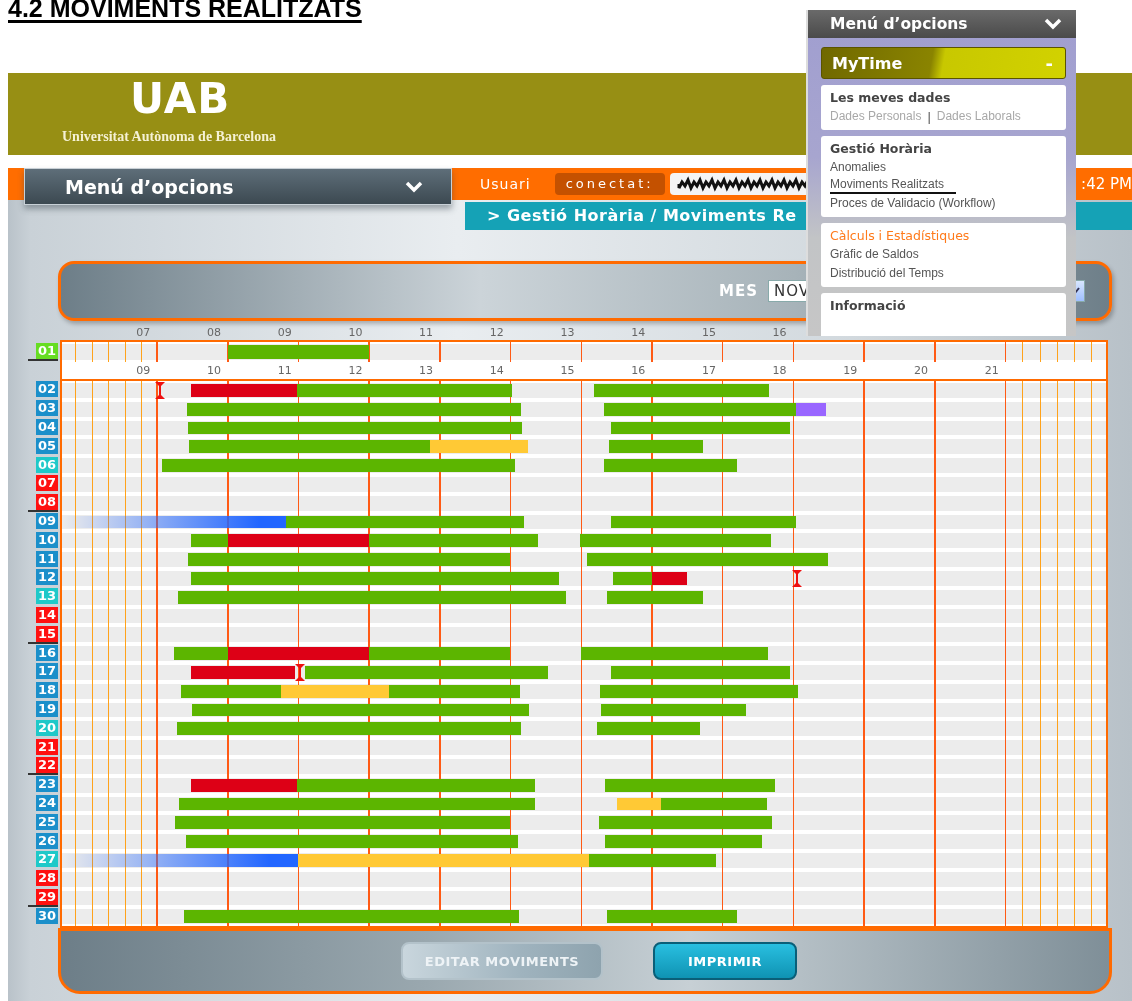  Describe the element at coordinates (850, 371) in the screenshot. I see `hour-label: 19` at that location.